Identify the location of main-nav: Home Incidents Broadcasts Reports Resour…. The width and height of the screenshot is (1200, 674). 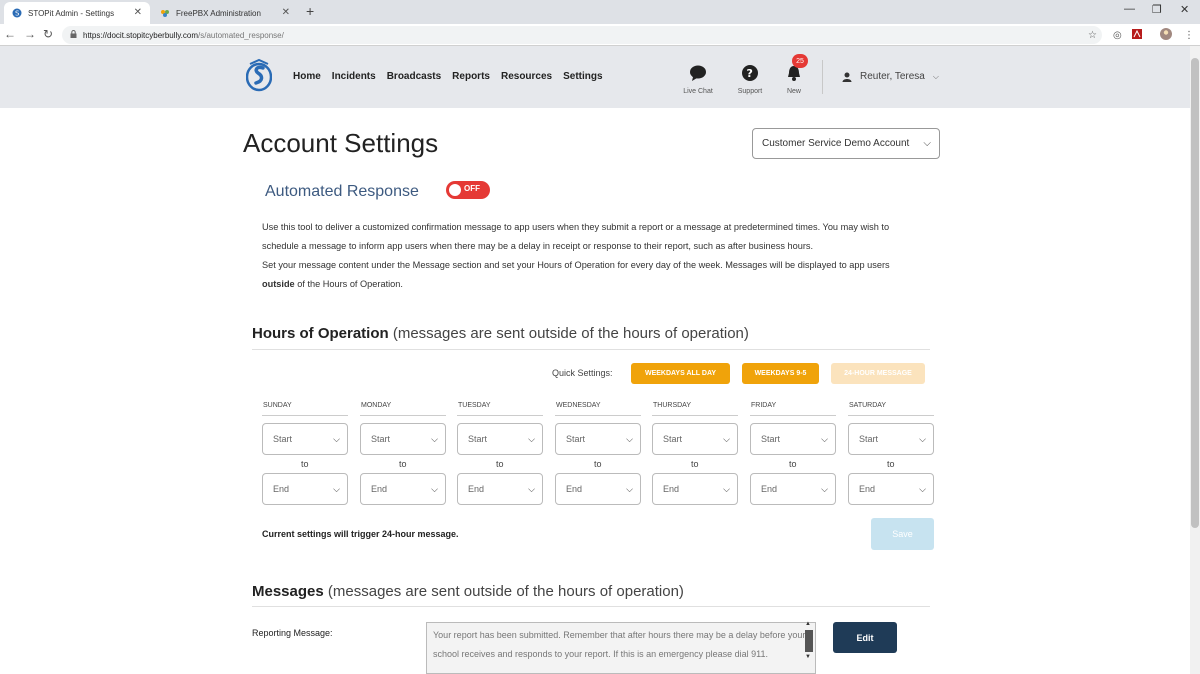
(453, 76).